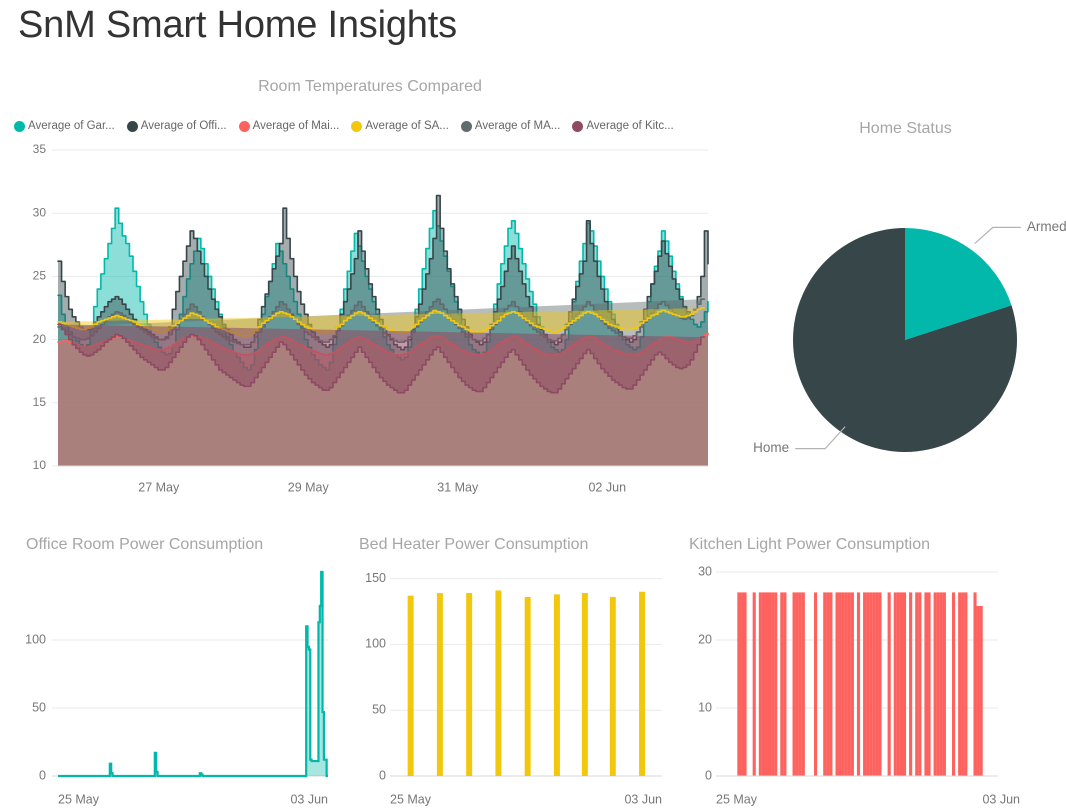 This screenshot has width=1066, height=812. I want to click on svg-text: 29 May, so click(309, 487).